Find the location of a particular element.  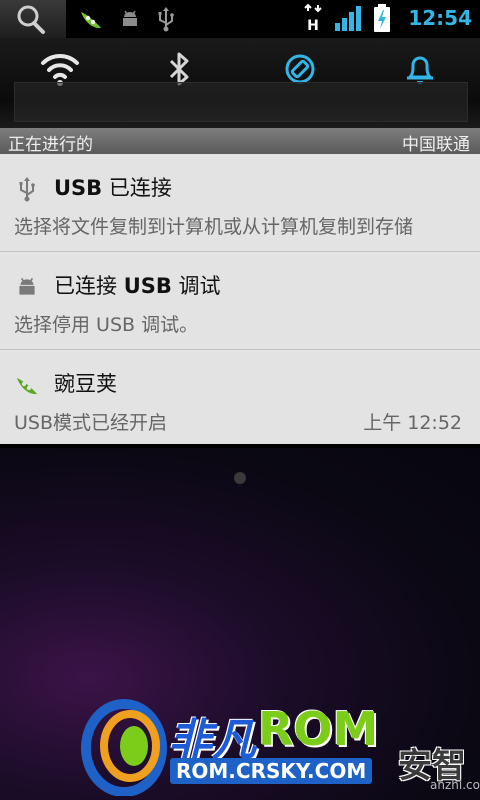

watermark: 非凡 ROM ROM.CRSKY.COM 安智 anzhi.com is located at coordinates (240, 746).